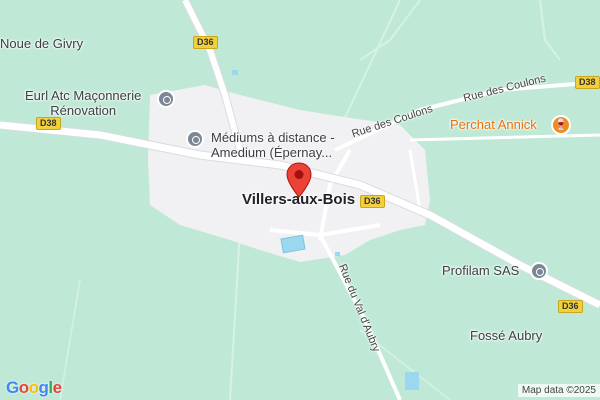 The height and width of the screenshot is (400, 600). I want to click on place-label: Noue de Givry, so click(42, 43).